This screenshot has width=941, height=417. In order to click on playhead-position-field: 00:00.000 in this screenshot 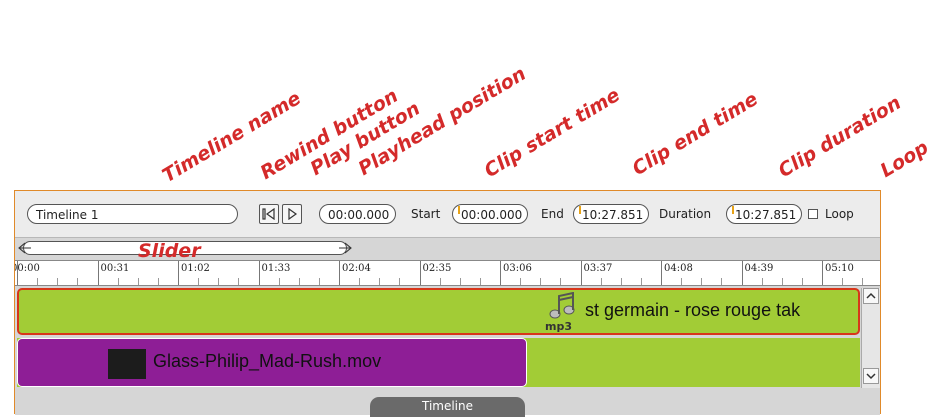, I will do `click(357, 214)`.